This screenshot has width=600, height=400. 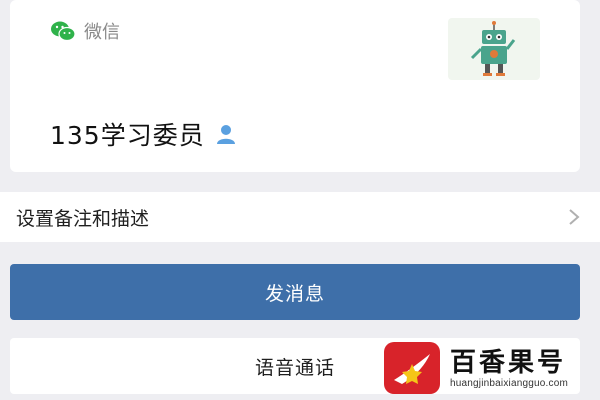 I want to click on watermark-text: 百香果号 huangjinbaixiangguo.com, so click(x=509, y=368).